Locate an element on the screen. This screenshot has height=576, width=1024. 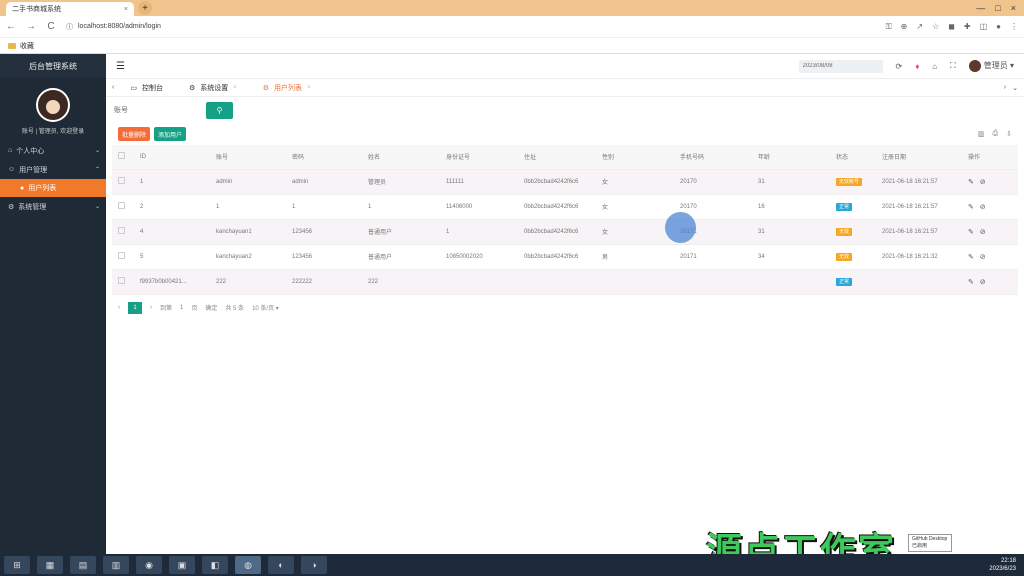
account-search-field: 账号 is located at coordinates (157, 110).